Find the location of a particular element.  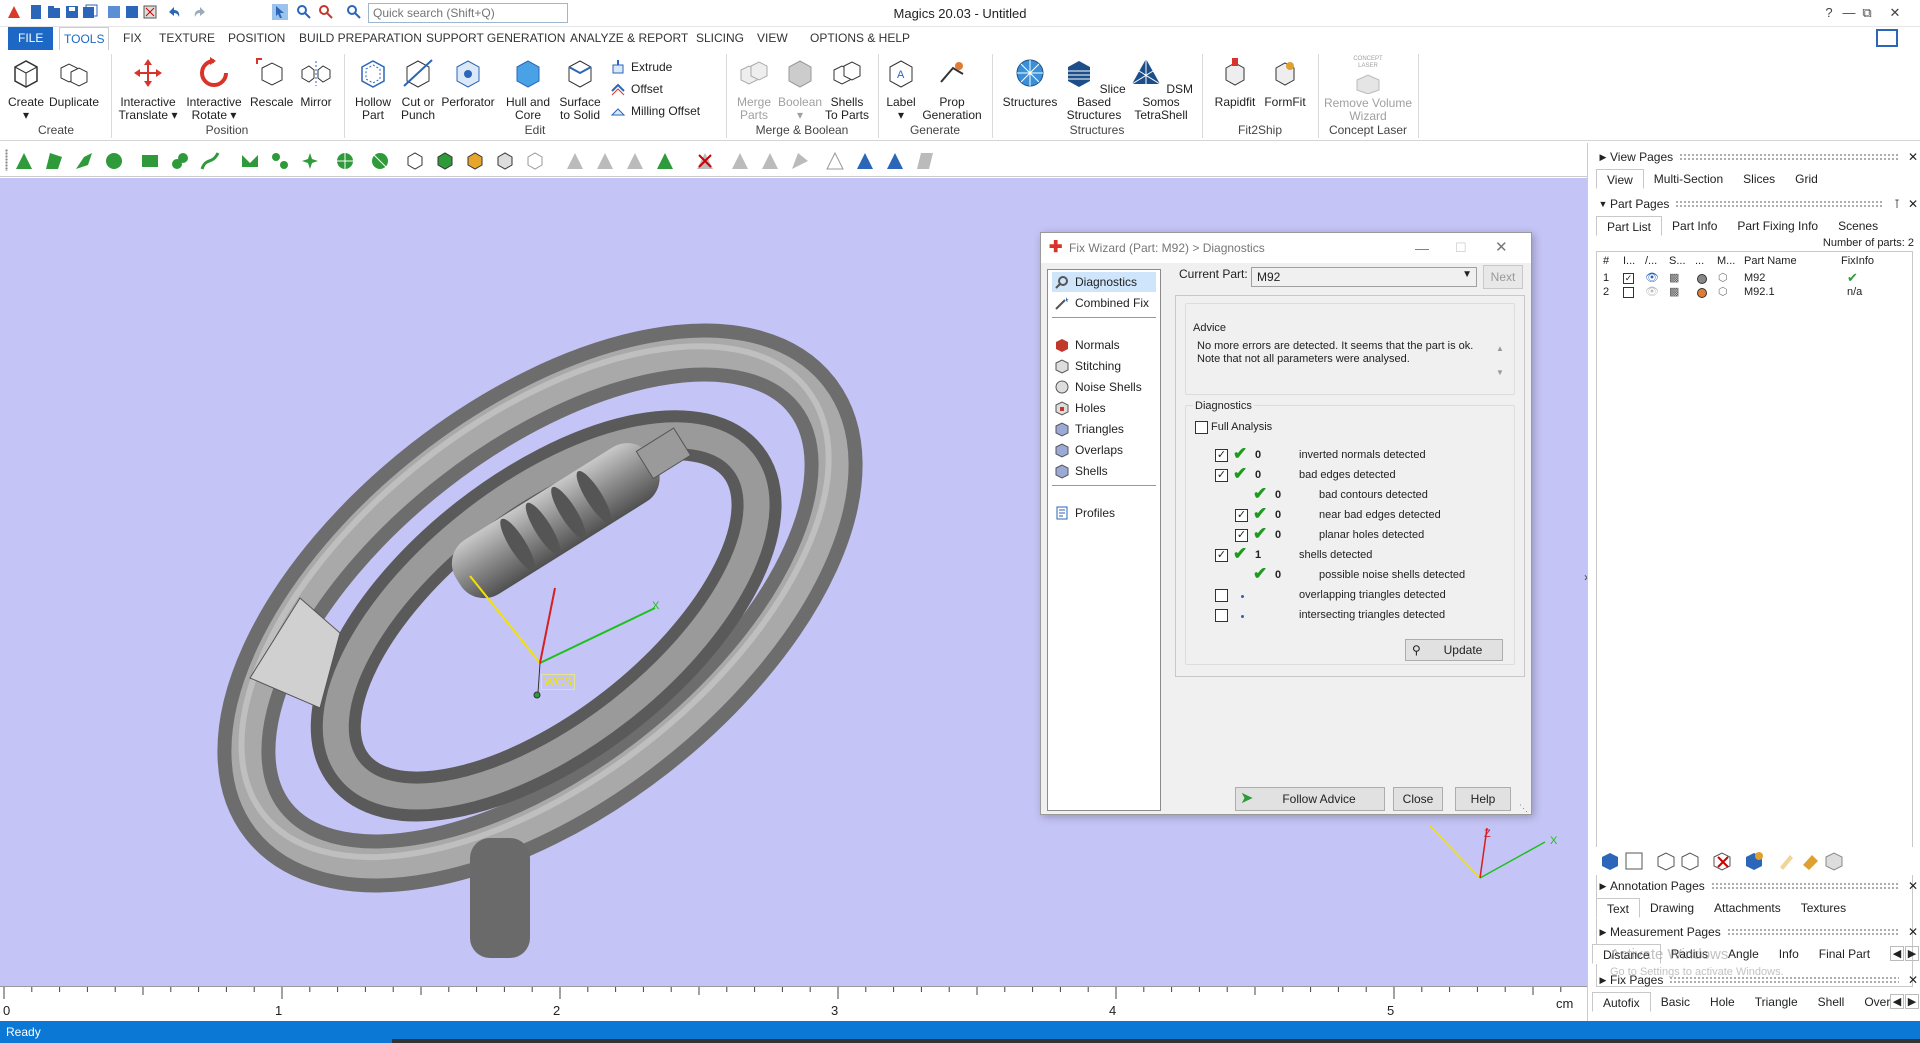

cut-punch-button: Cut or Punch is located at coordinates (418, 89).